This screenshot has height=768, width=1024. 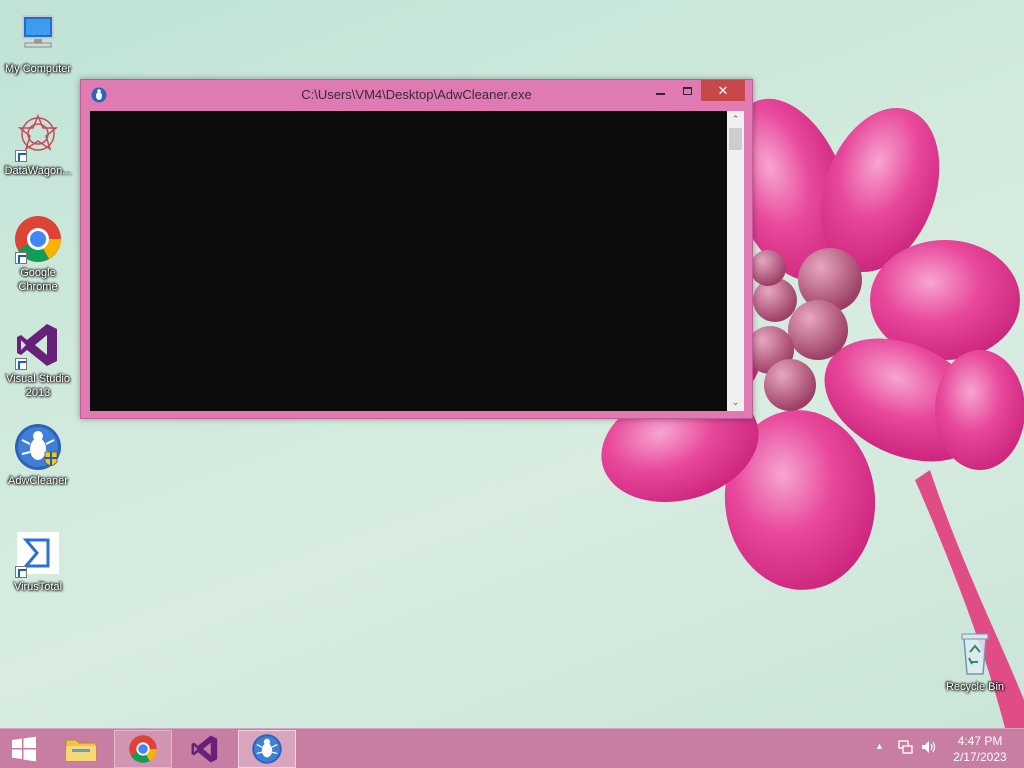 I want to click on clock-time: 4:47 PM, so click(x=980, y=741).